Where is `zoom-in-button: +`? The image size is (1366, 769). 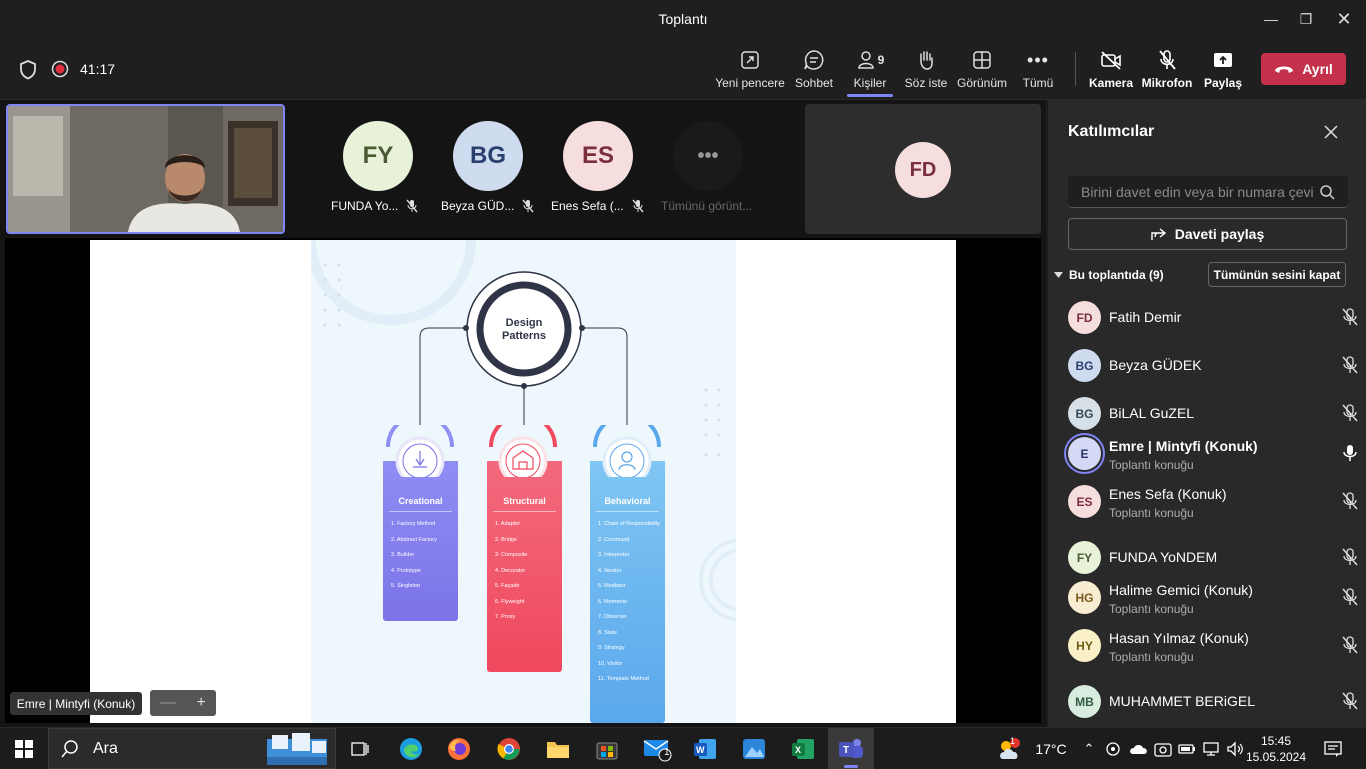 zoom-in-button: + is located at coordinates (200, 703).